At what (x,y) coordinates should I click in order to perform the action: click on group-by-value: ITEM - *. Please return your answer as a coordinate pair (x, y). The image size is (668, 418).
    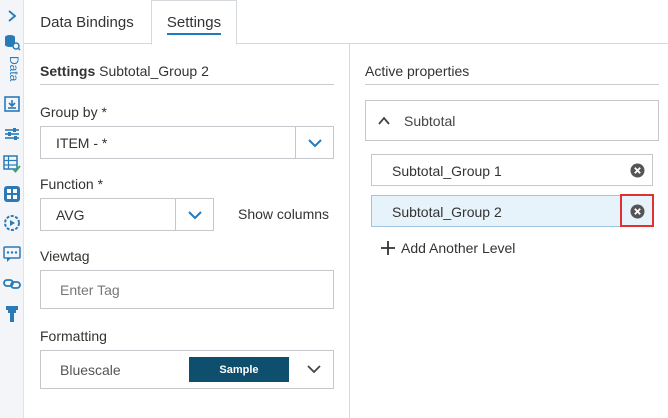
    Looking at the image, I should click on (82, 143).